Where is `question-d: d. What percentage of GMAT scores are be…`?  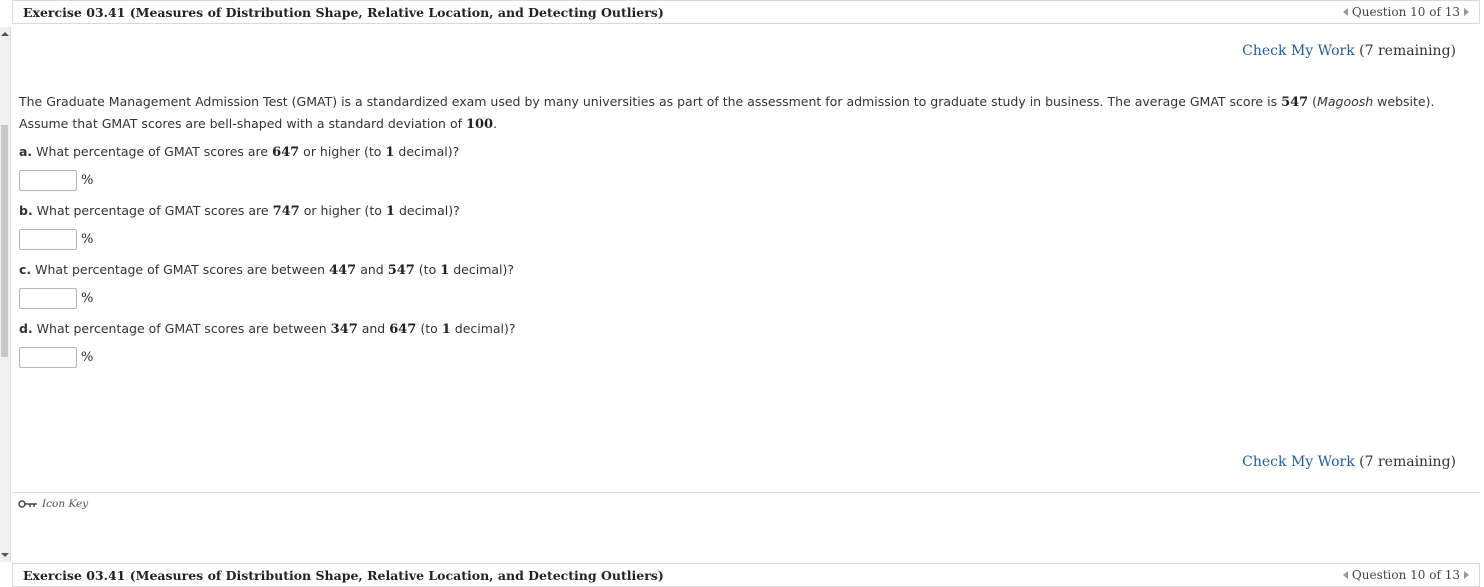
question-d: d. What percentage of GMAT scores are be… is located at coordinates (267, 329).